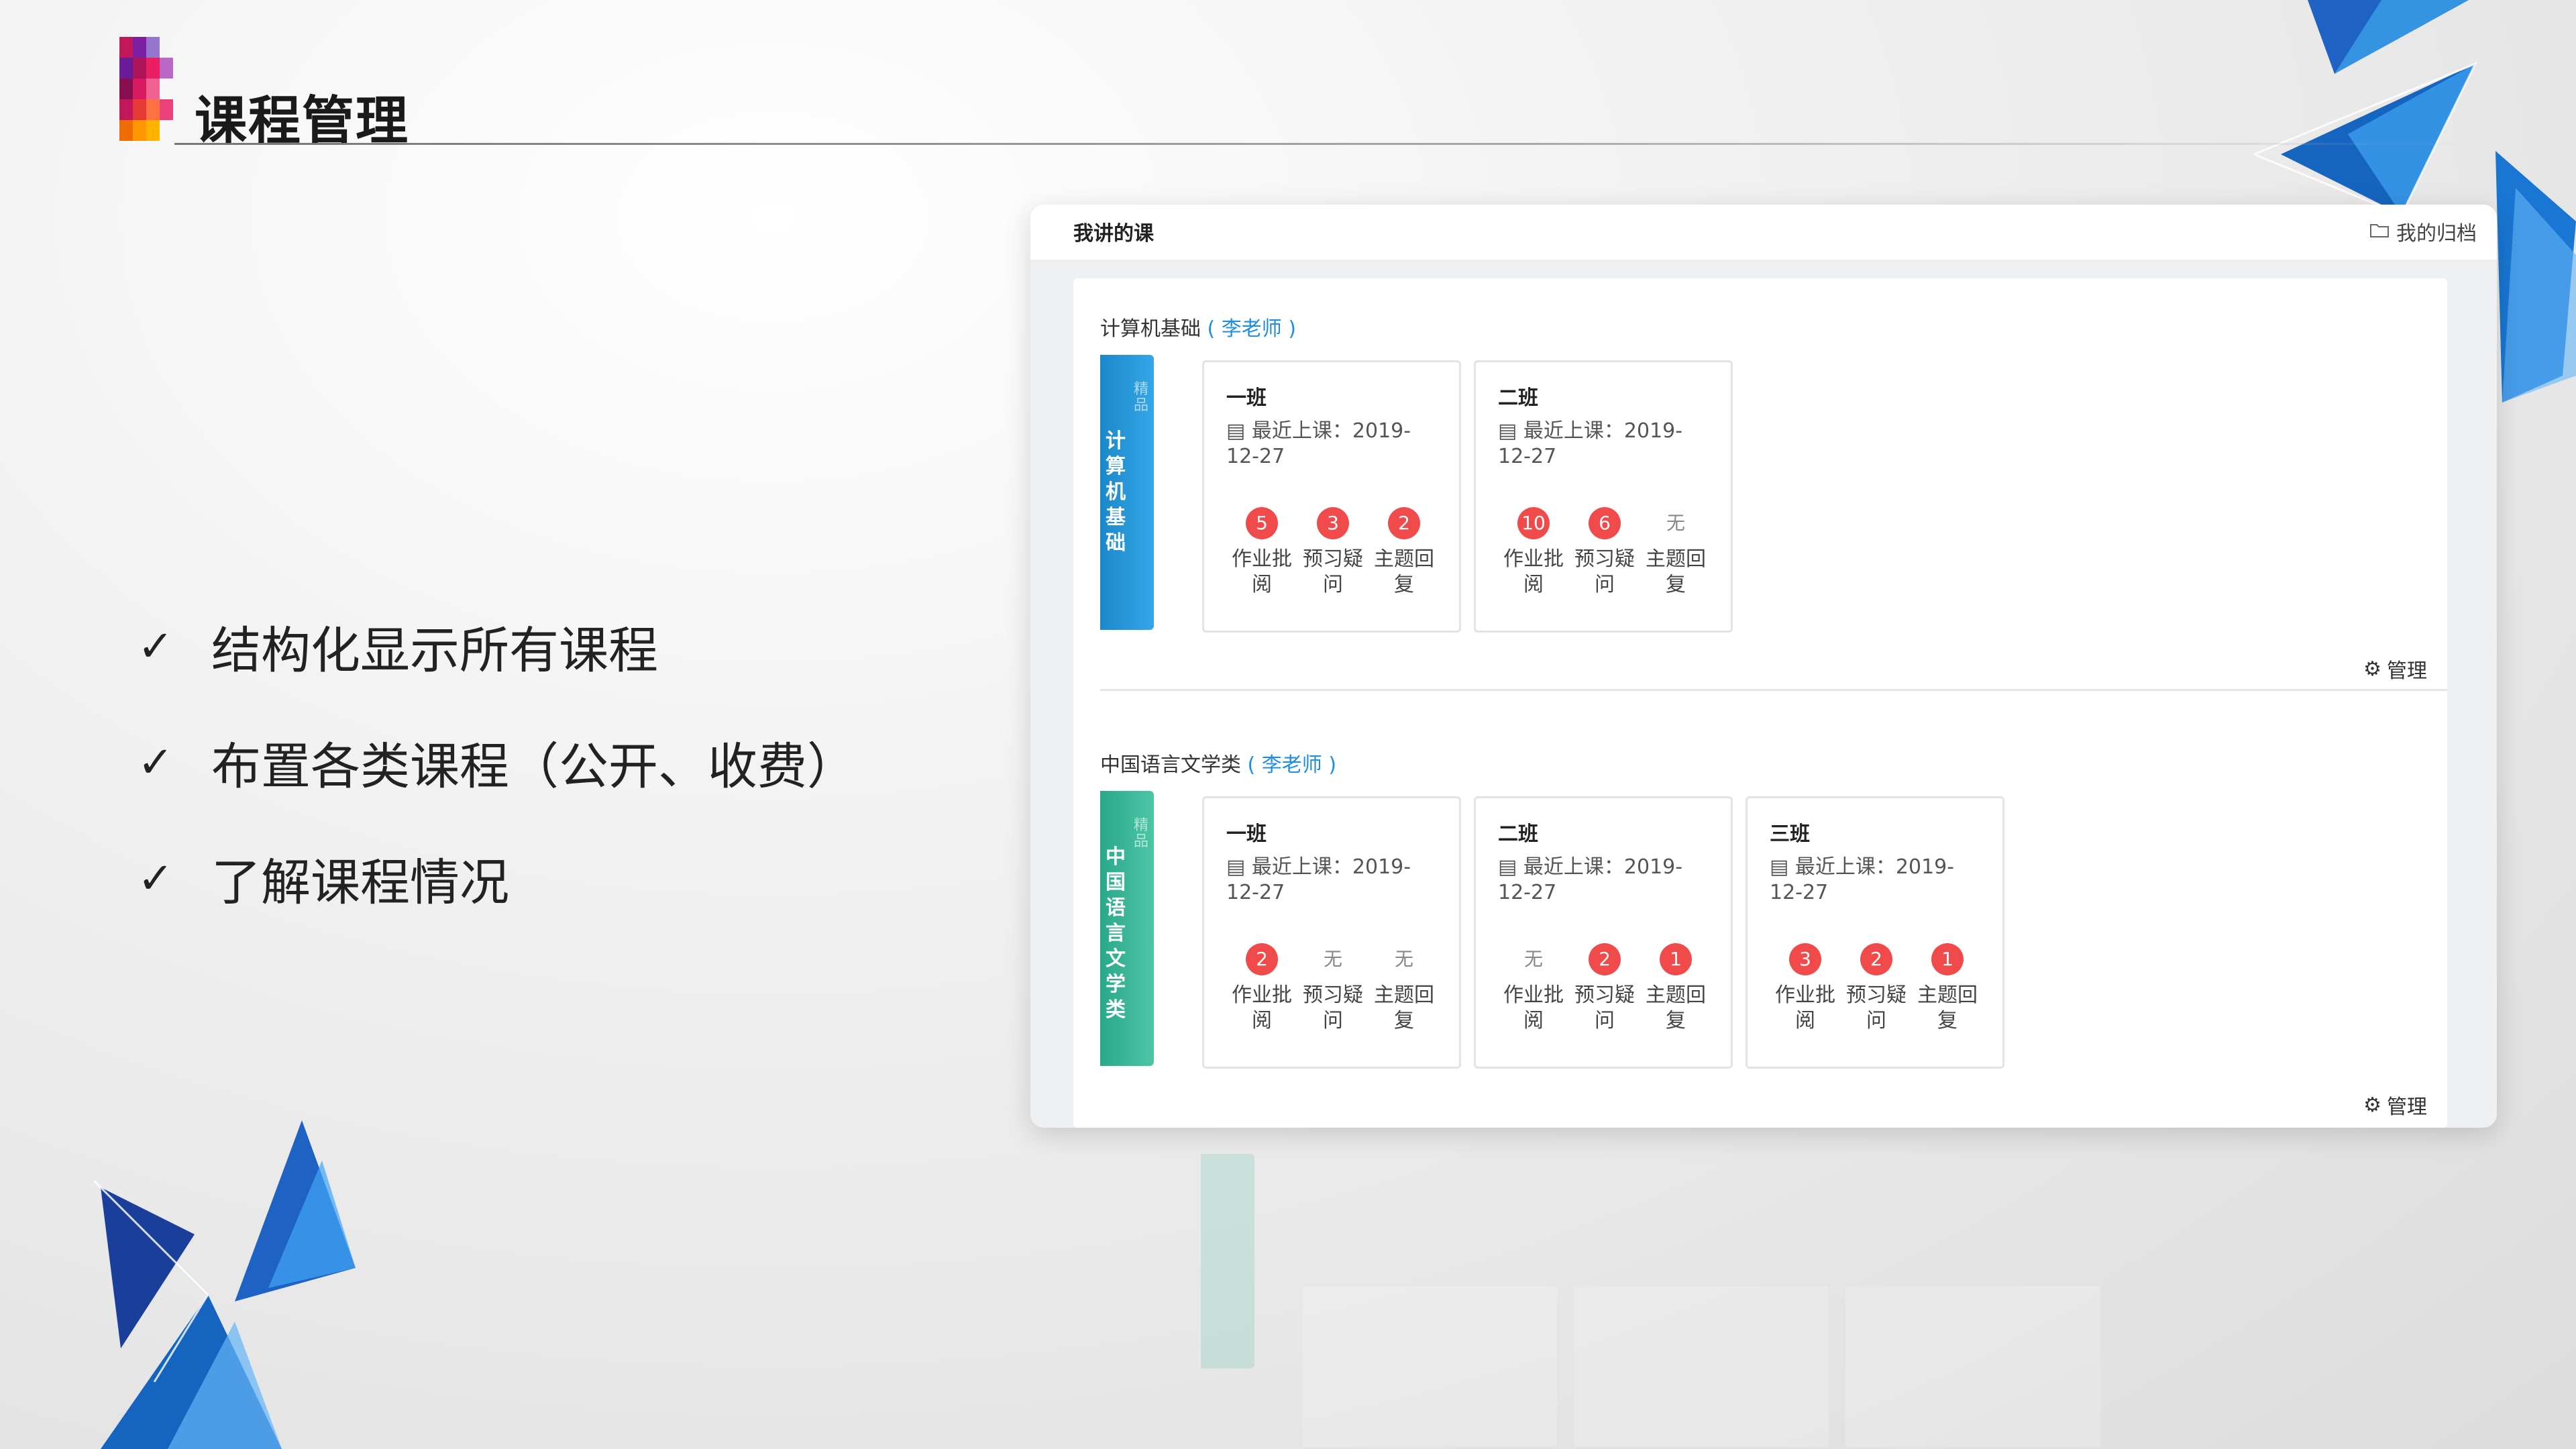  I want to click on stat-badges: 2 无 无, so click(1333, 959).